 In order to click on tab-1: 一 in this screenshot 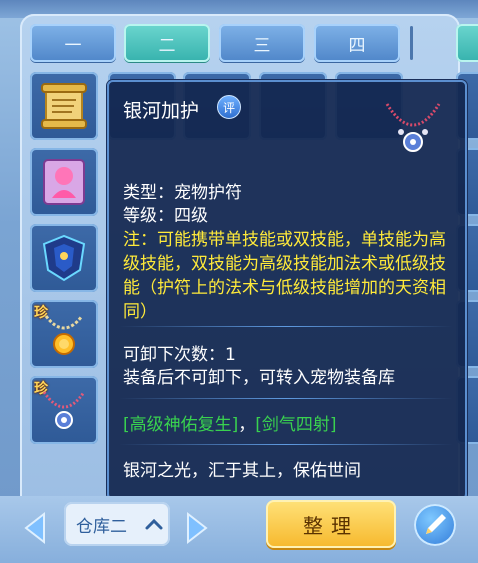, I will do `click(73, 43)`.